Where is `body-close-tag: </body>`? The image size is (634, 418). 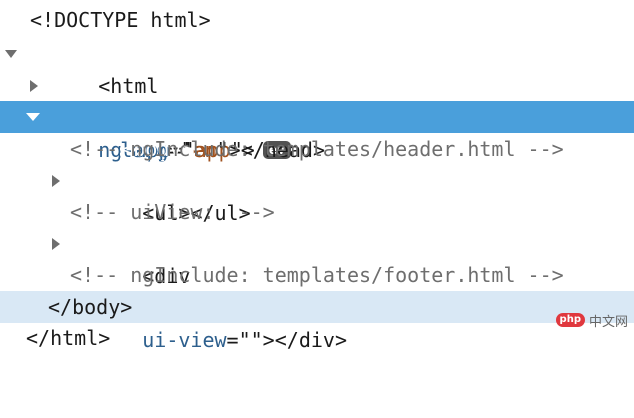
body-close-tag: </body> is located at coordinates (90, 307).